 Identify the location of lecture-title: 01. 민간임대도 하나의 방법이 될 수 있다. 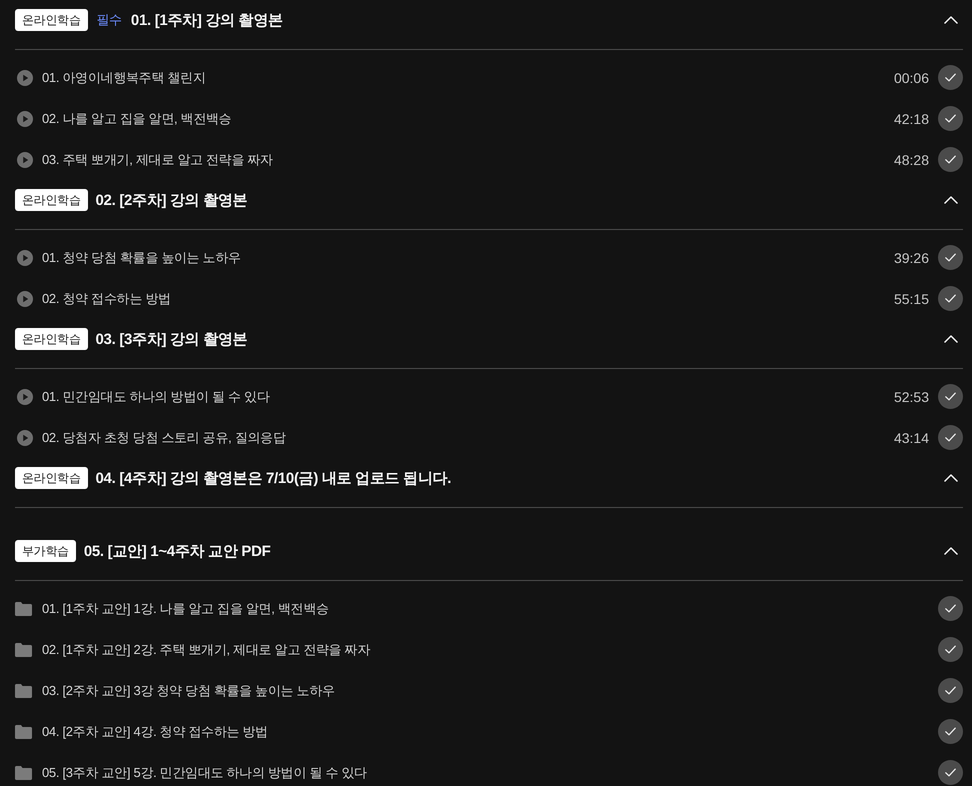
(468, 397).